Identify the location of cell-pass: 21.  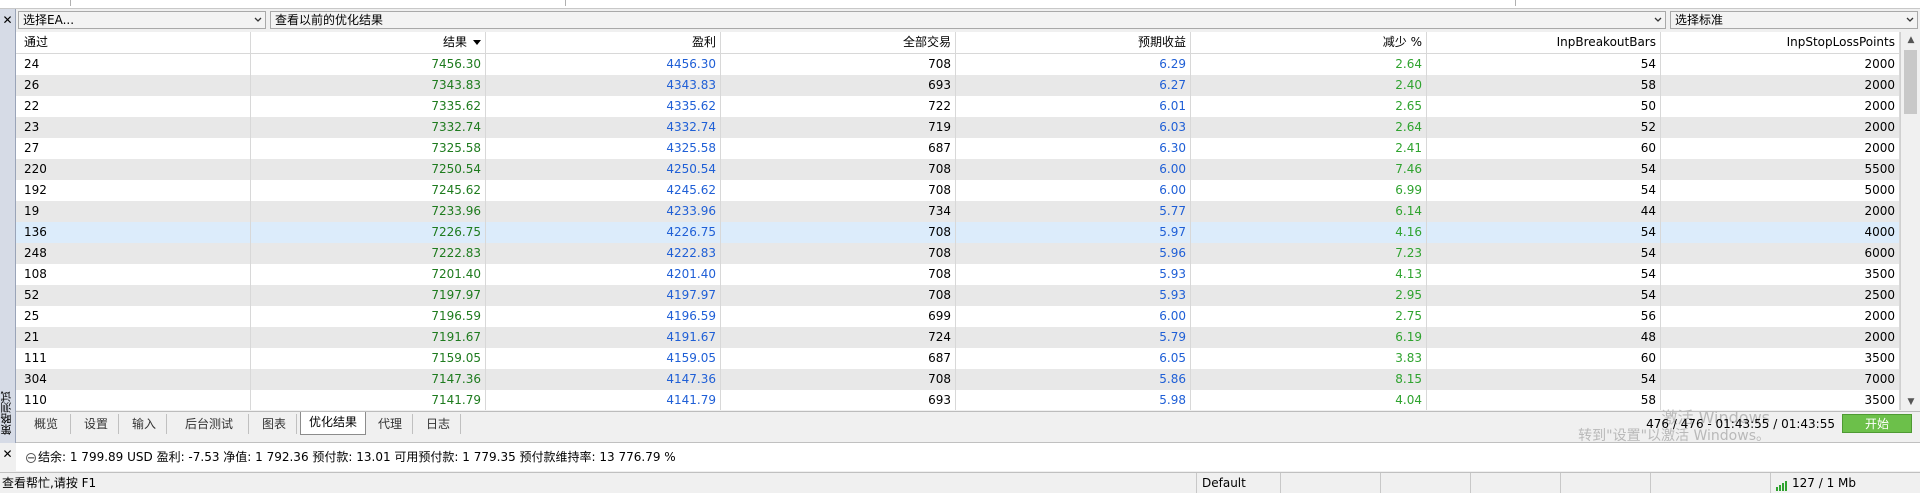
(133, 337).